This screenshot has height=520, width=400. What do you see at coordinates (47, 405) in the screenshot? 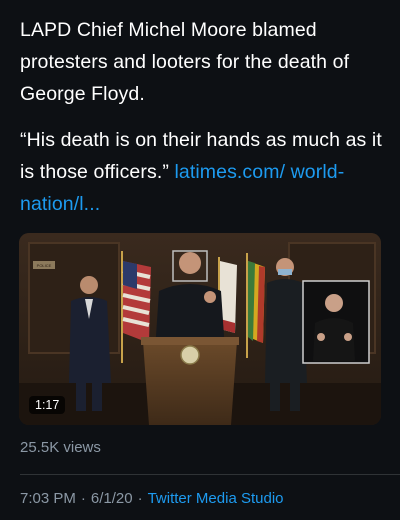
I see `video-duration: 1:17` at bounding box center [47, 405].